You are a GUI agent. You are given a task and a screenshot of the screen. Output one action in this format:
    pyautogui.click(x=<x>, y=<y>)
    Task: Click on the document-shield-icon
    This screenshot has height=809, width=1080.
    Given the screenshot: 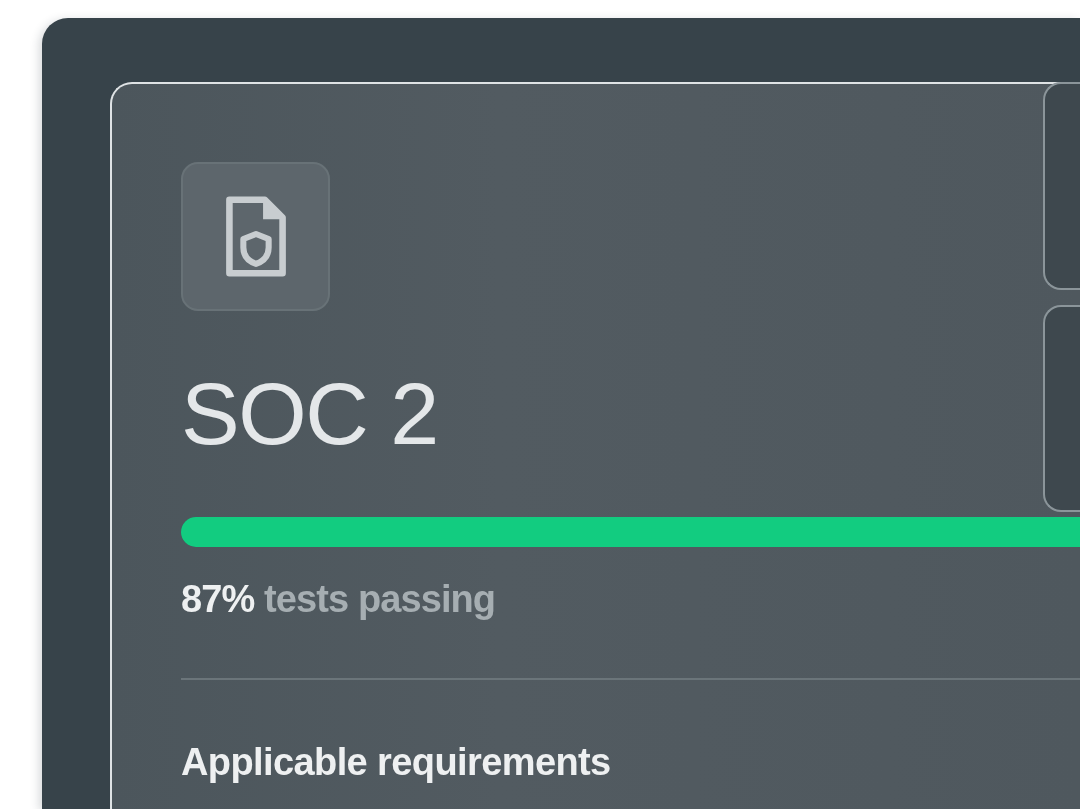 What is the action you would take?
    pyautogui.click(x=255, y=236)
    